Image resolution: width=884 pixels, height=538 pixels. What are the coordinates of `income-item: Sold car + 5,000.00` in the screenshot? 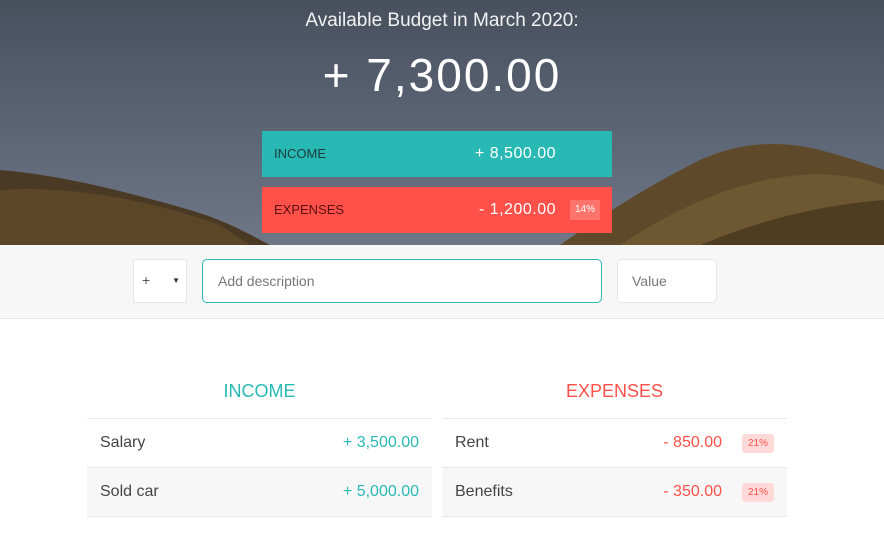 It's located at (259, 492).